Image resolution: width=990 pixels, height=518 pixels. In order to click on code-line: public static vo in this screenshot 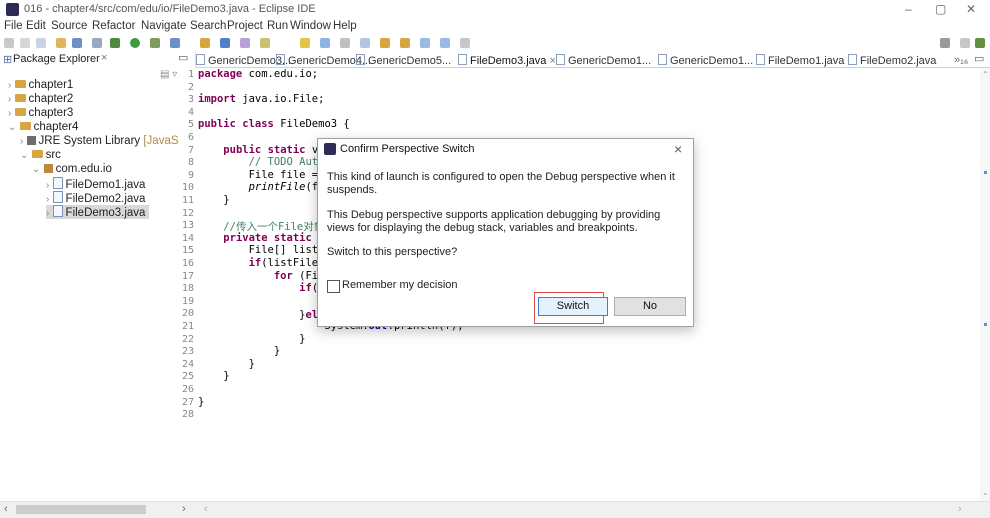, I will do `click(261, 150)`.